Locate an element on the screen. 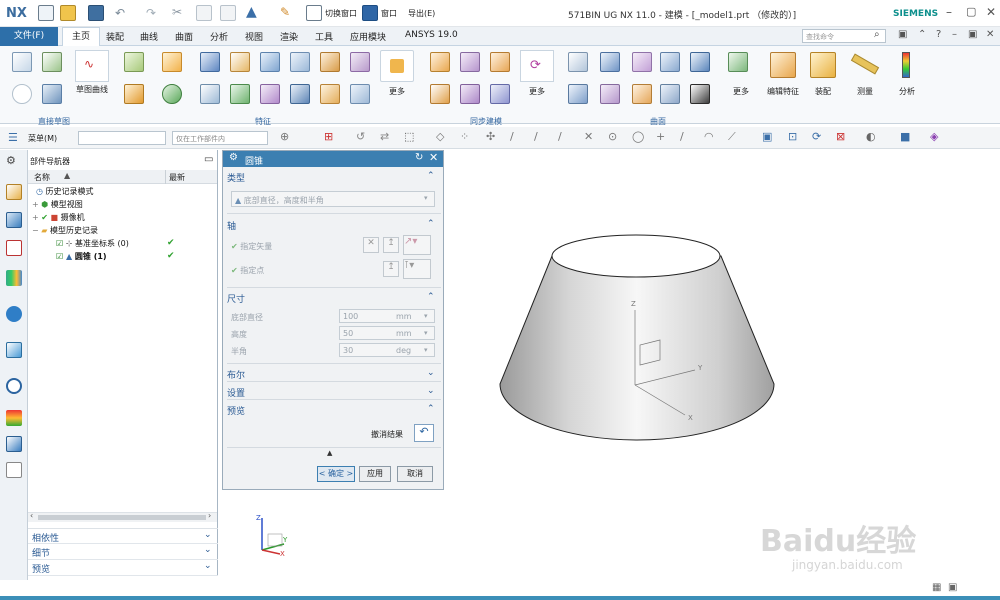  tab-surface: 曲面 is located at coordinates (184, 36).